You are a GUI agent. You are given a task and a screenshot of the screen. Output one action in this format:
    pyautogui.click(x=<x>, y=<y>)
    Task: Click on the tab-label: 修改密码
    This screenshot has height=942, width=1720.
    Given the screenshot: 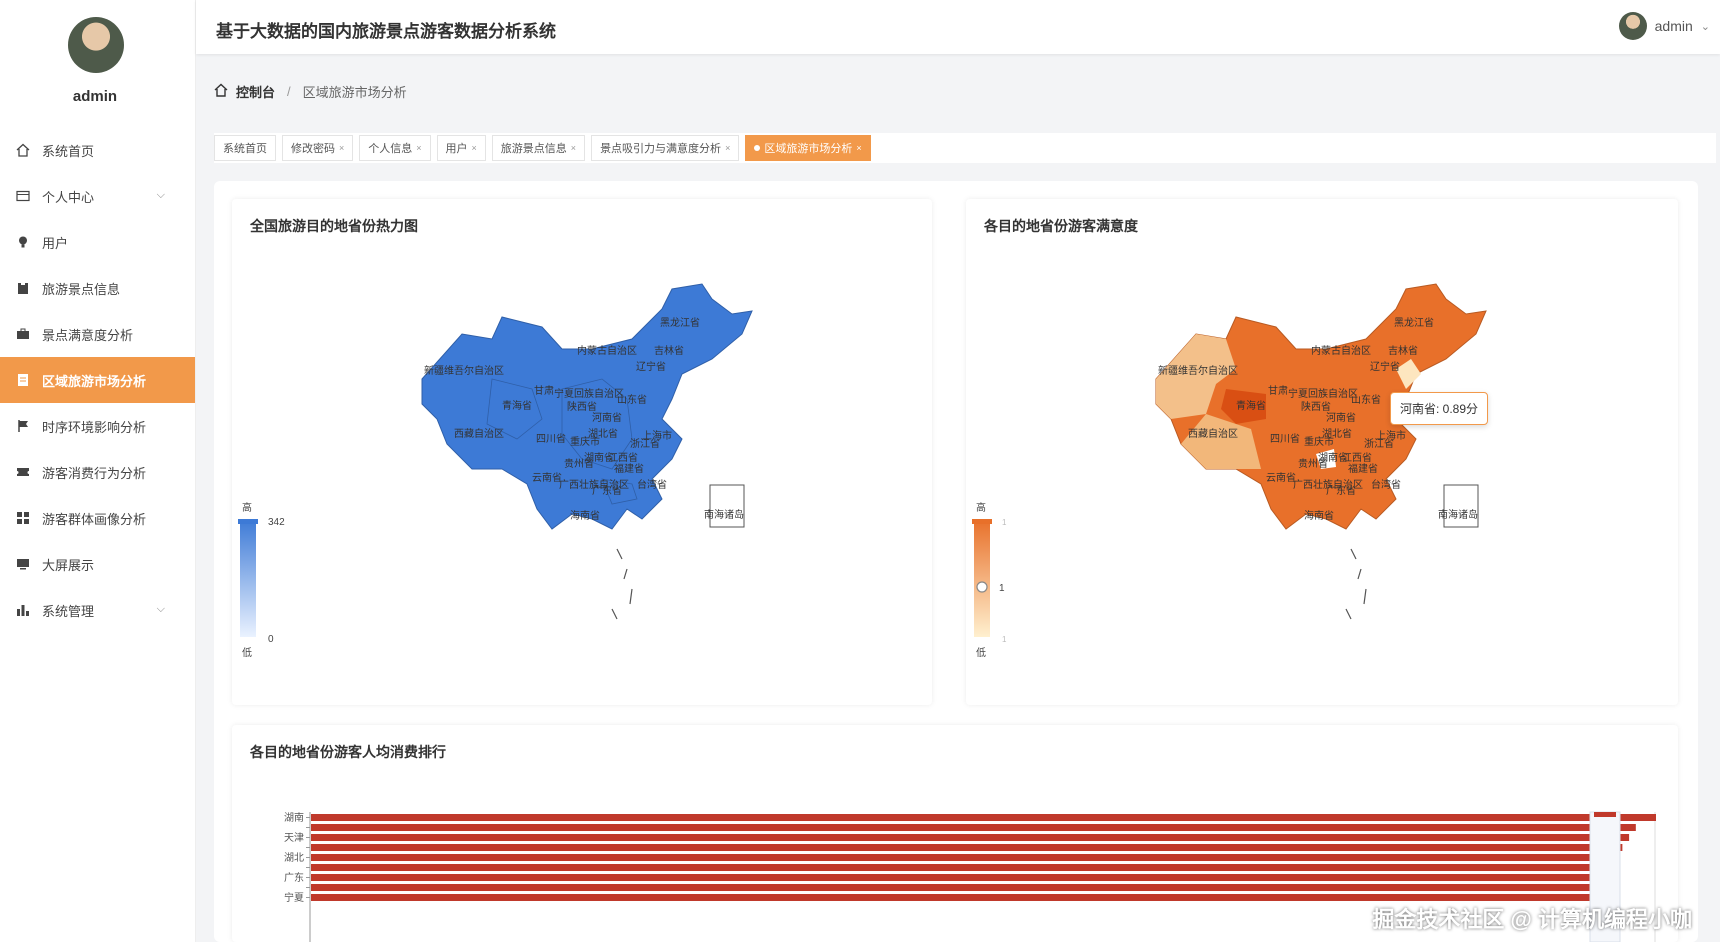 What is the action you would take?
    pyautogui.click(x=313, y=149)
    